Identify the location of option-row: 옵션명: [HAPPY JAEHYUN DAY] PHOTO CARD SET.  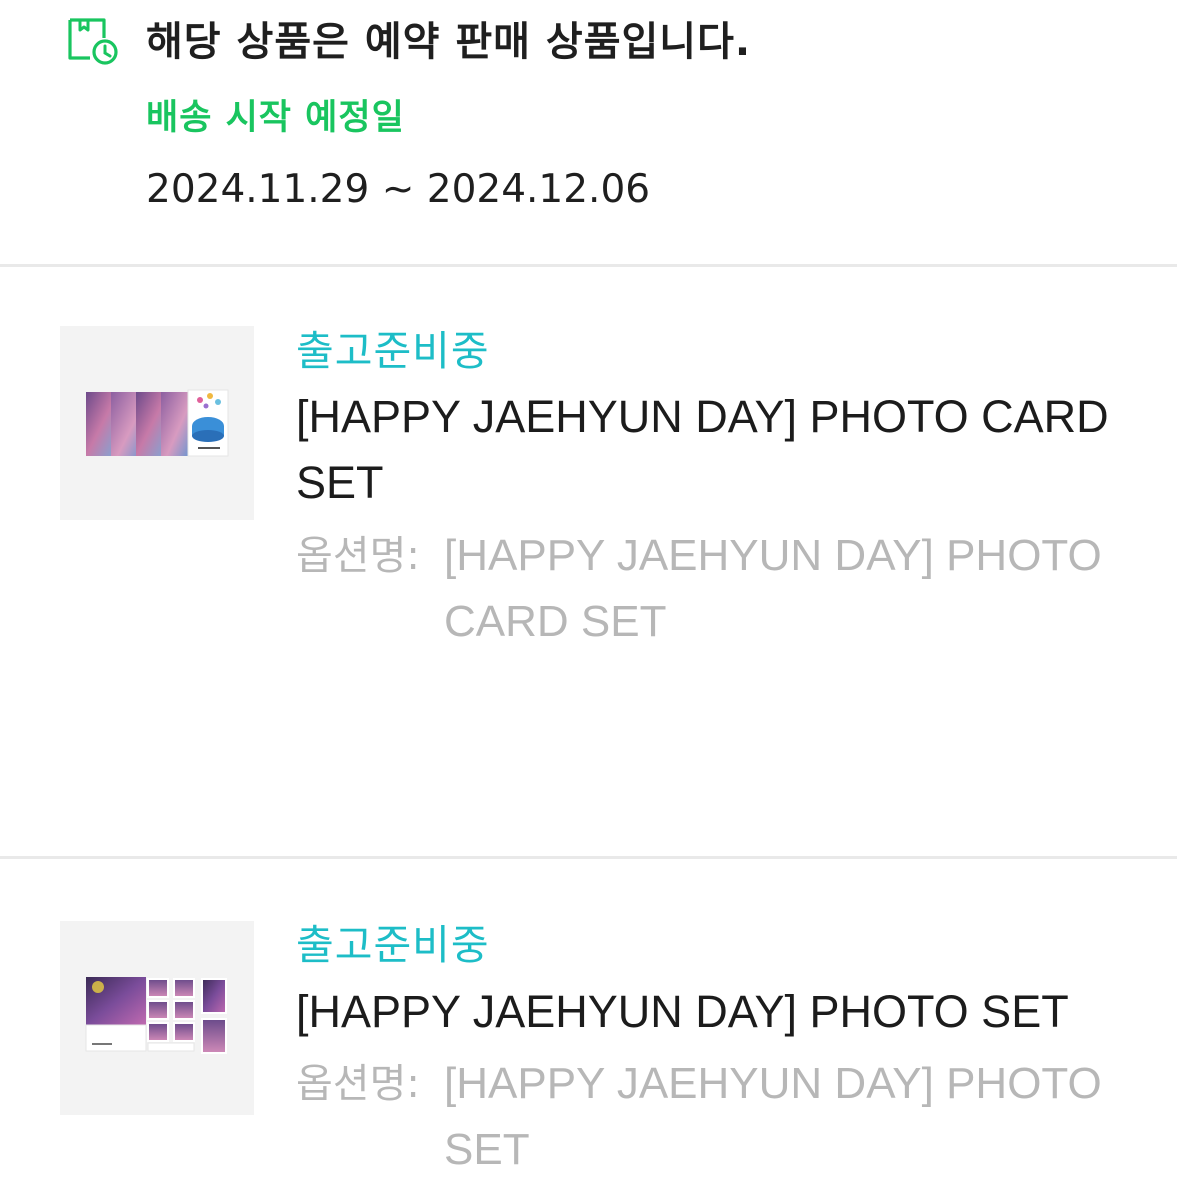
(711, 589).